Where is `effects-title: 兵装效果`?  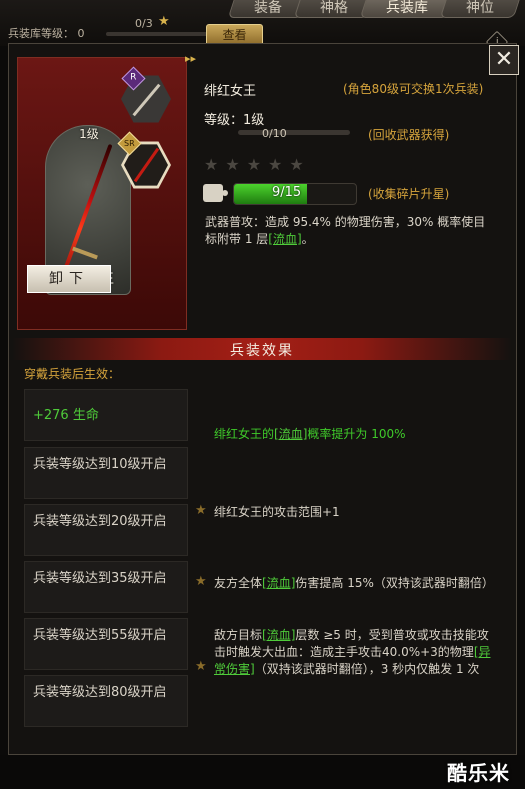 effects-title: 兵装效果 is located at coordinates (262, 351).